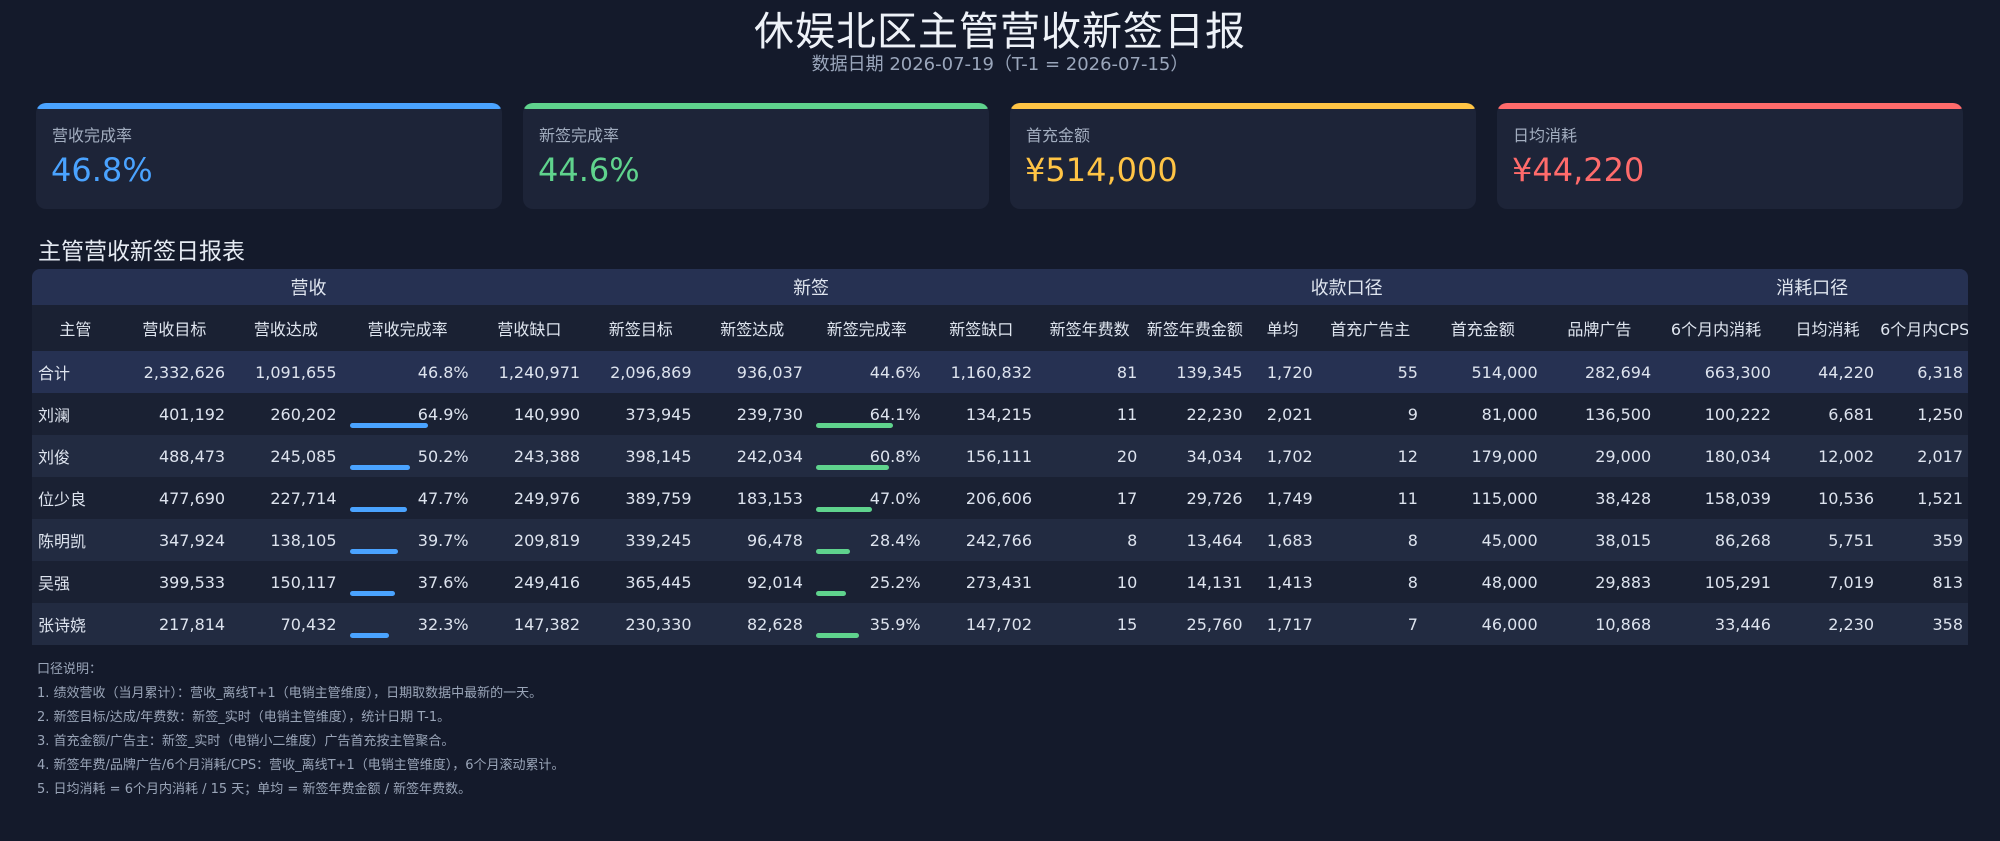  Describe the element at coordinates (866, 328) in the screenshot. I see `column-header: 新签完成率` at that location.